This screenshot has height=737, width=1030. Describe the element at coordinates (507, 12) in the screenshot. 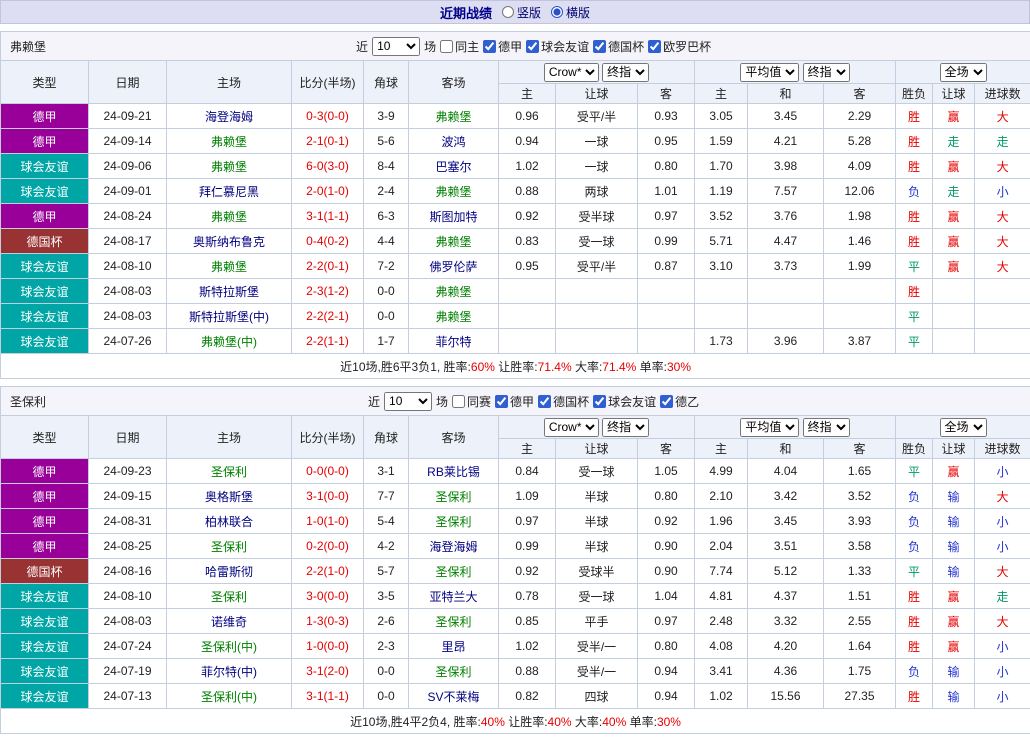

I see `layout-radio-vertical` at that location.